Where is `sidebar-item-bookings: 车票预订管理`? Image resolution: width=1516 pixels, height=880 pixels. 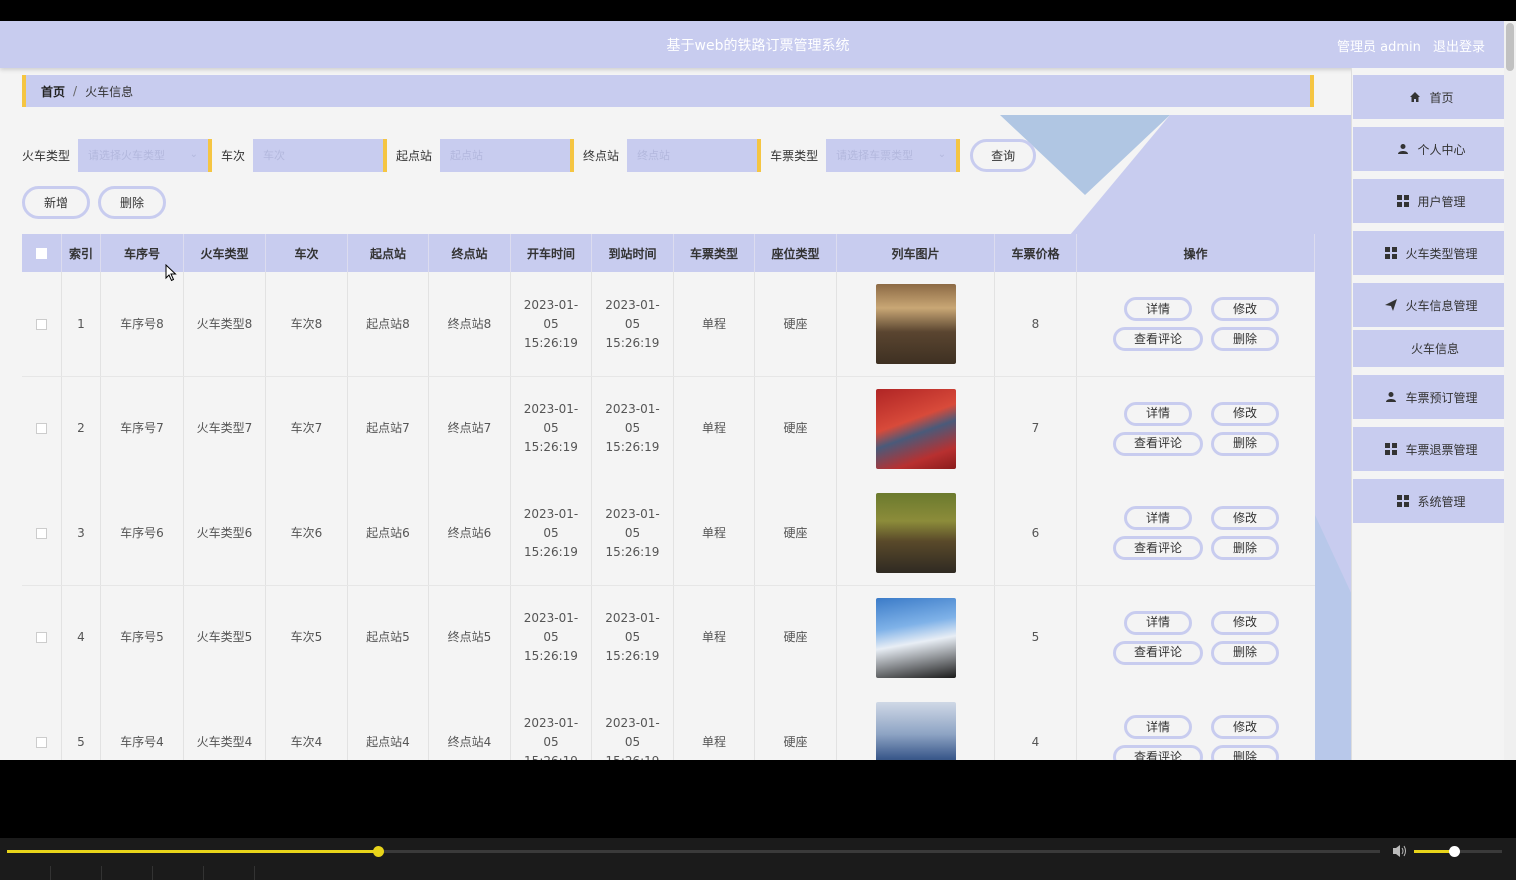
sidebar-item-bookings: 车票预订管理 is located at coordinates (1431, 397).